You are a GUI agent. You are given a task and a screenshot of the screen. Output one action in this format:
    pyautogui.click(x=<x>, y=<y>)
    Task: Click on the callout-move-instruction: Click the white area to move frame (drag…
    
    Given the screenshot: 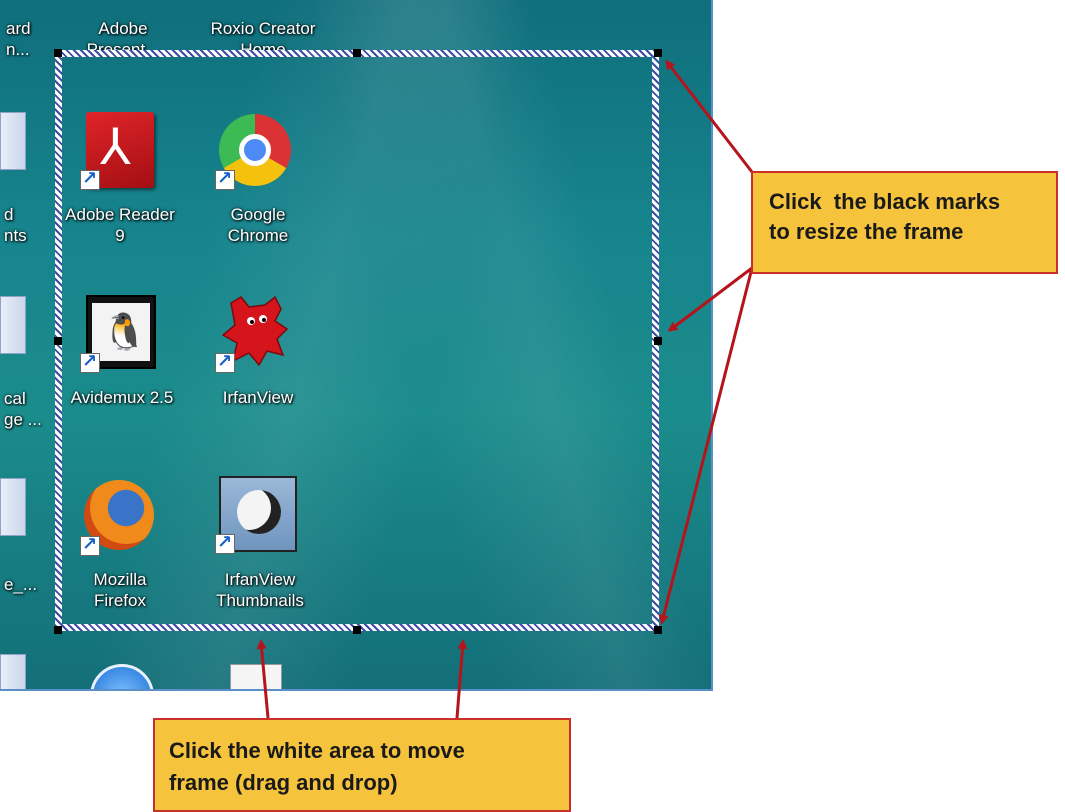 What is the action you would take?
    pyautogui.click(x=362, y=765)
    